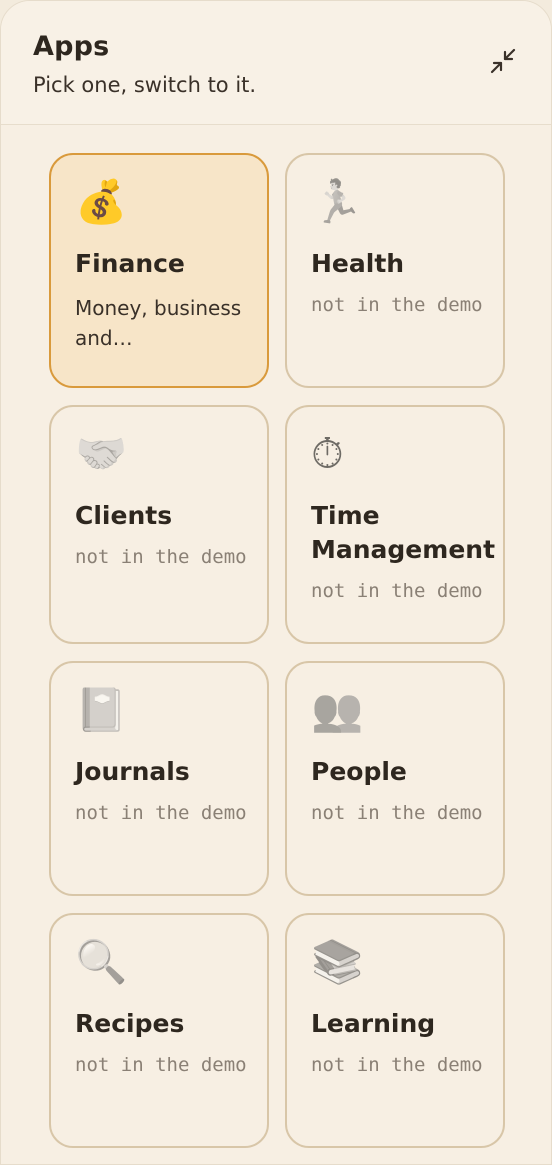  Describe the element at coordinates (403, 532) in the screenshot. I see `app-name: Time Management` at that location.